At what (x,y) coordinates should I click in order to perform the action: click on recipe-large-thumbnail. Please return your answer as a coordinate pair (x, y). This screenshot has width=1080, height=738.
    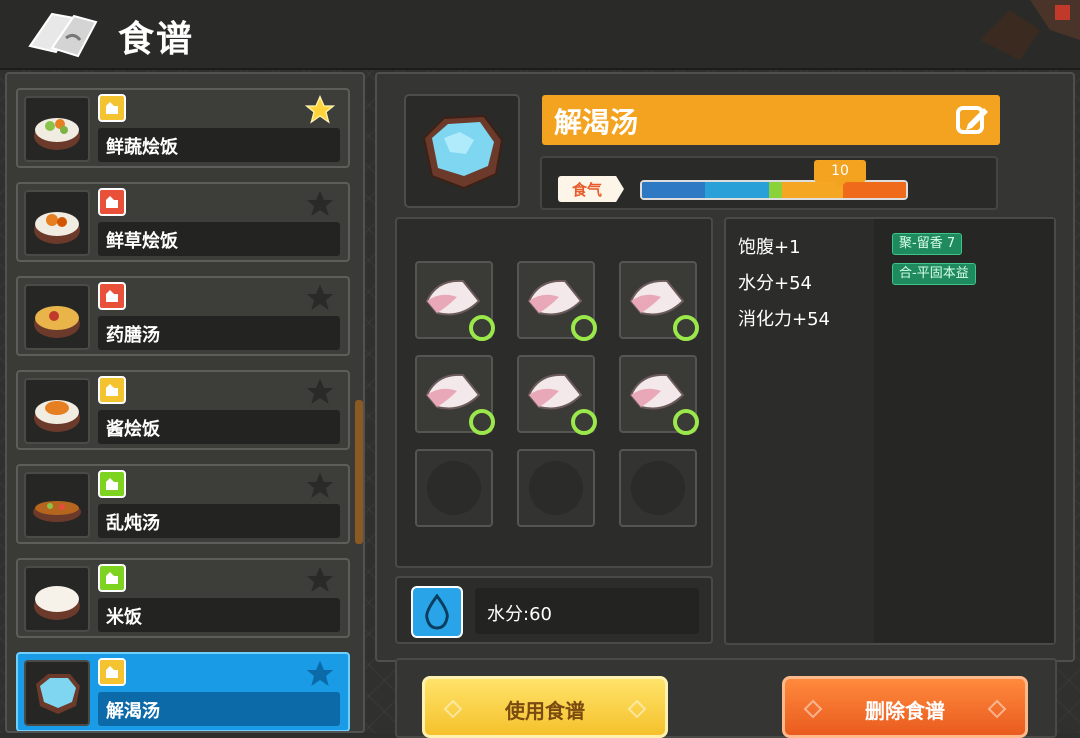
    Looking at the image, I should click on (462, 151).